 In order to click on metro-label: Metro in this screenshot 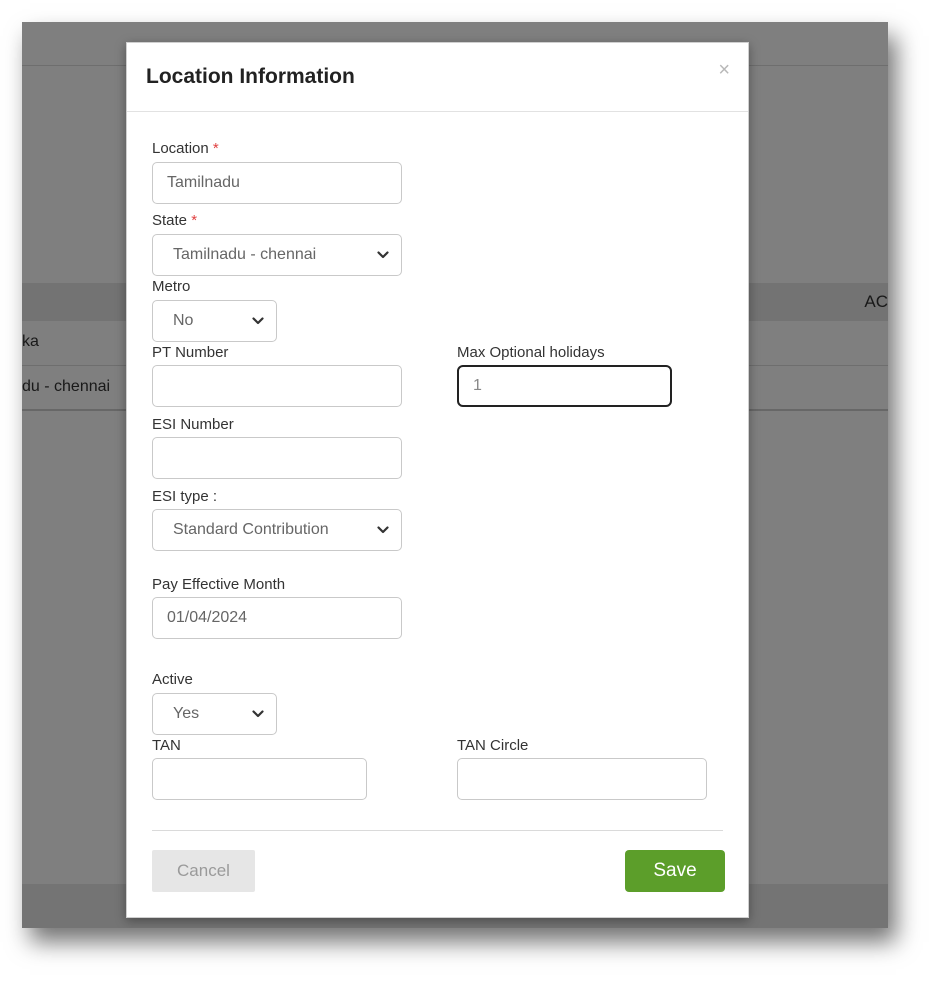, I will do `click(171, 286)`.